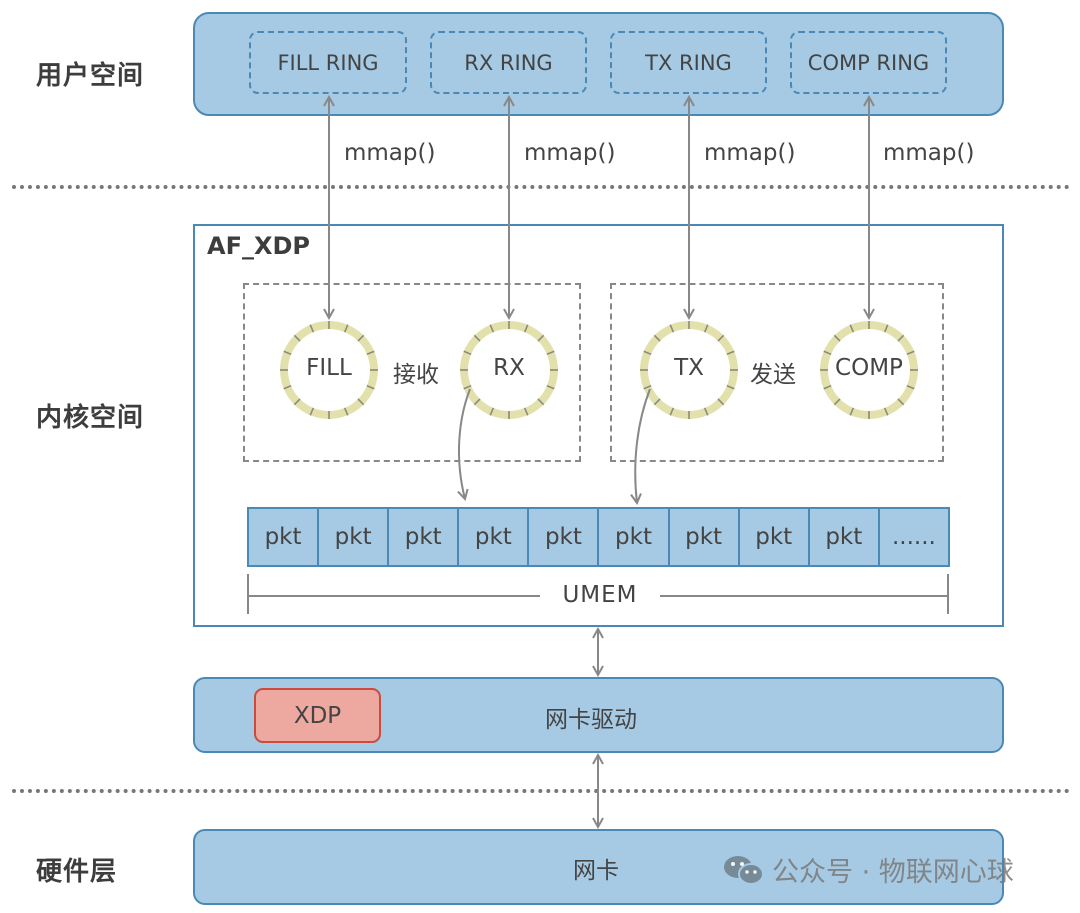 This screenshot has width=1080, height=913. Describe the element at coordinates (541, 187) in the screenshot. I see `user-kernel-separator` at that location.